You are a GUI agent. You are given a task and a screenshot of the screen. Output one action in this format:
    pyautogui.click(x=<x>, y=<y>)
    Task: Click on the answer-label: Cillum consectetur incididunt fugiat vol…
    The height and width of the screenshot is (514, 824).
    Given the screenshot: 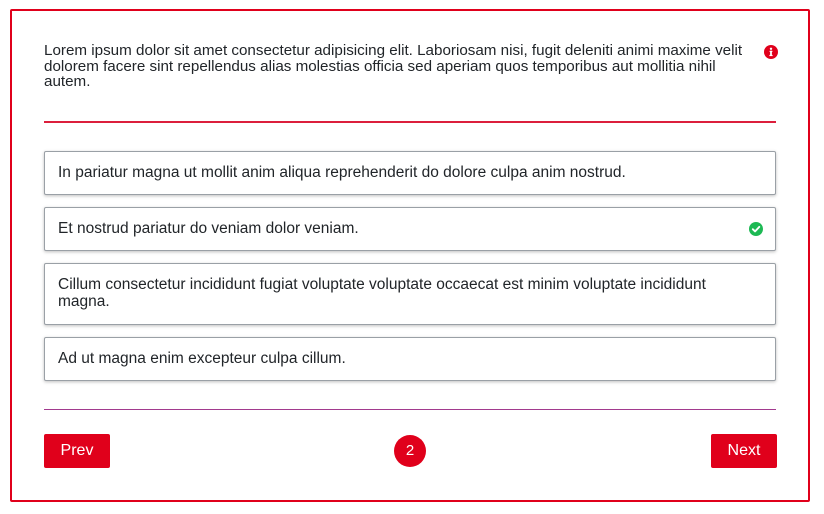 What is the action you would take?
    pyautogui.click(x=382, y=293)
    